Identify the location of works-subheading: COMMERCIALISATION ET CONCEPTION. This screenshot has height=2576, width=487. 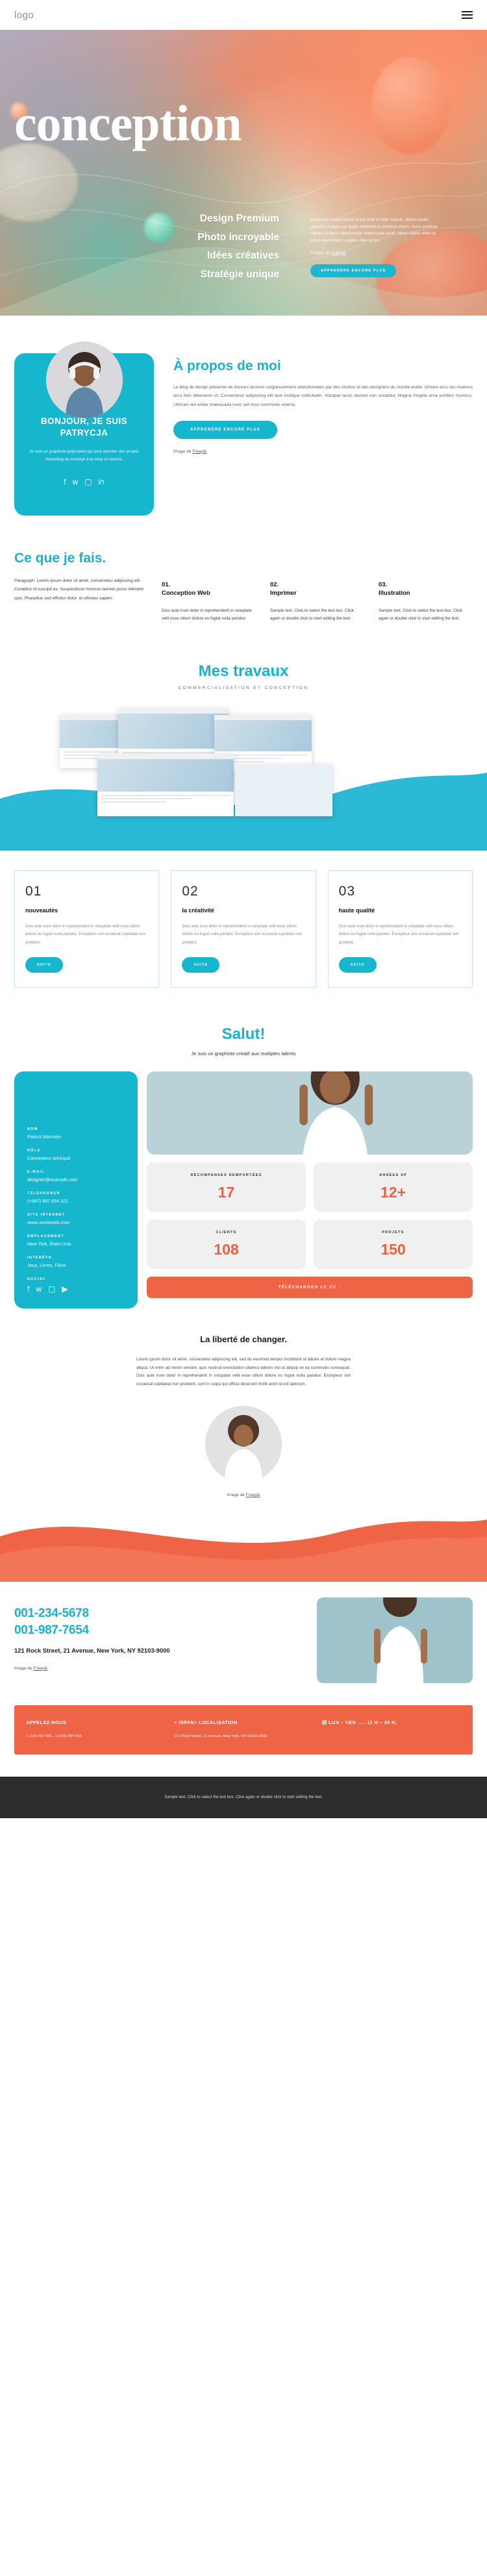
(243, 688).